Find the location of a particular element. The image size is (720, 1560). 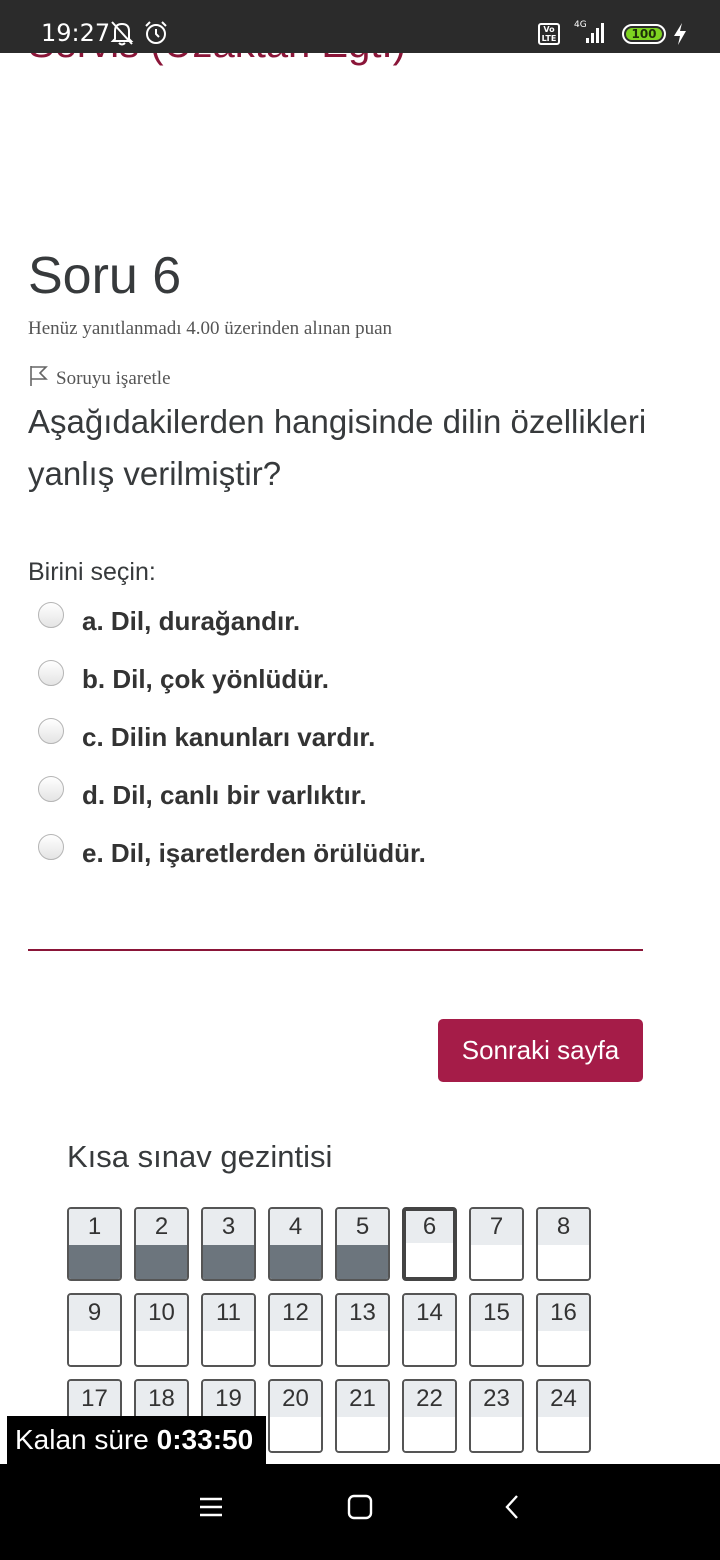

quiz-nav-number: 8 is located at coordinates (563, 1227).